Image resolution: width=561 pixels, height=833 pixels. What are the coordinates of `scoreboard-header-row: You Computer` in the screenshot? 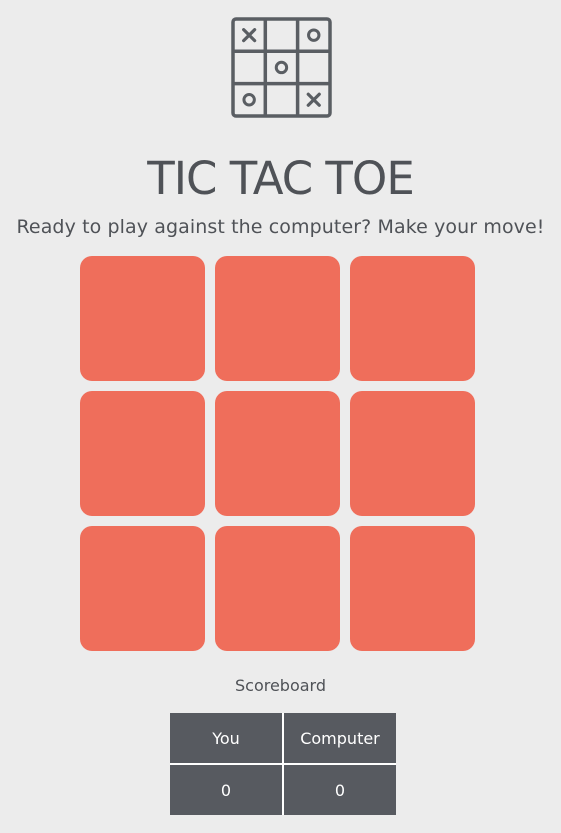 It's located at (283, 739).